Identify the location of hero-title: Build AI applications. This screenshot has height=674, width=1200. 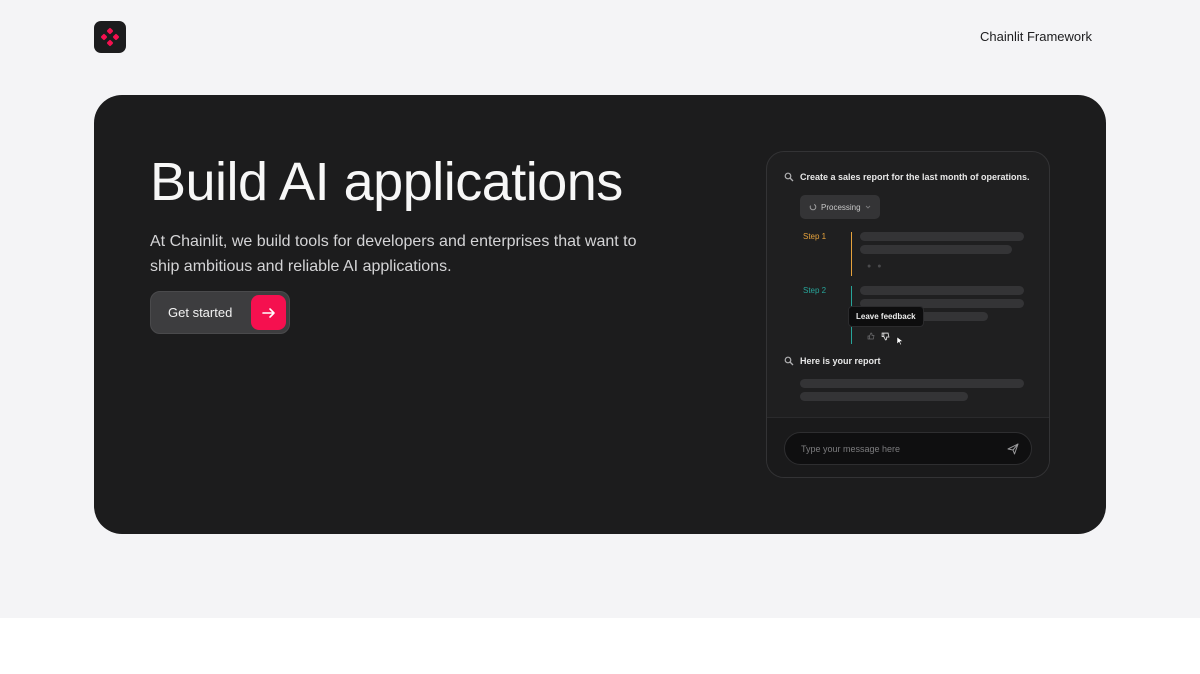
(386, 182).